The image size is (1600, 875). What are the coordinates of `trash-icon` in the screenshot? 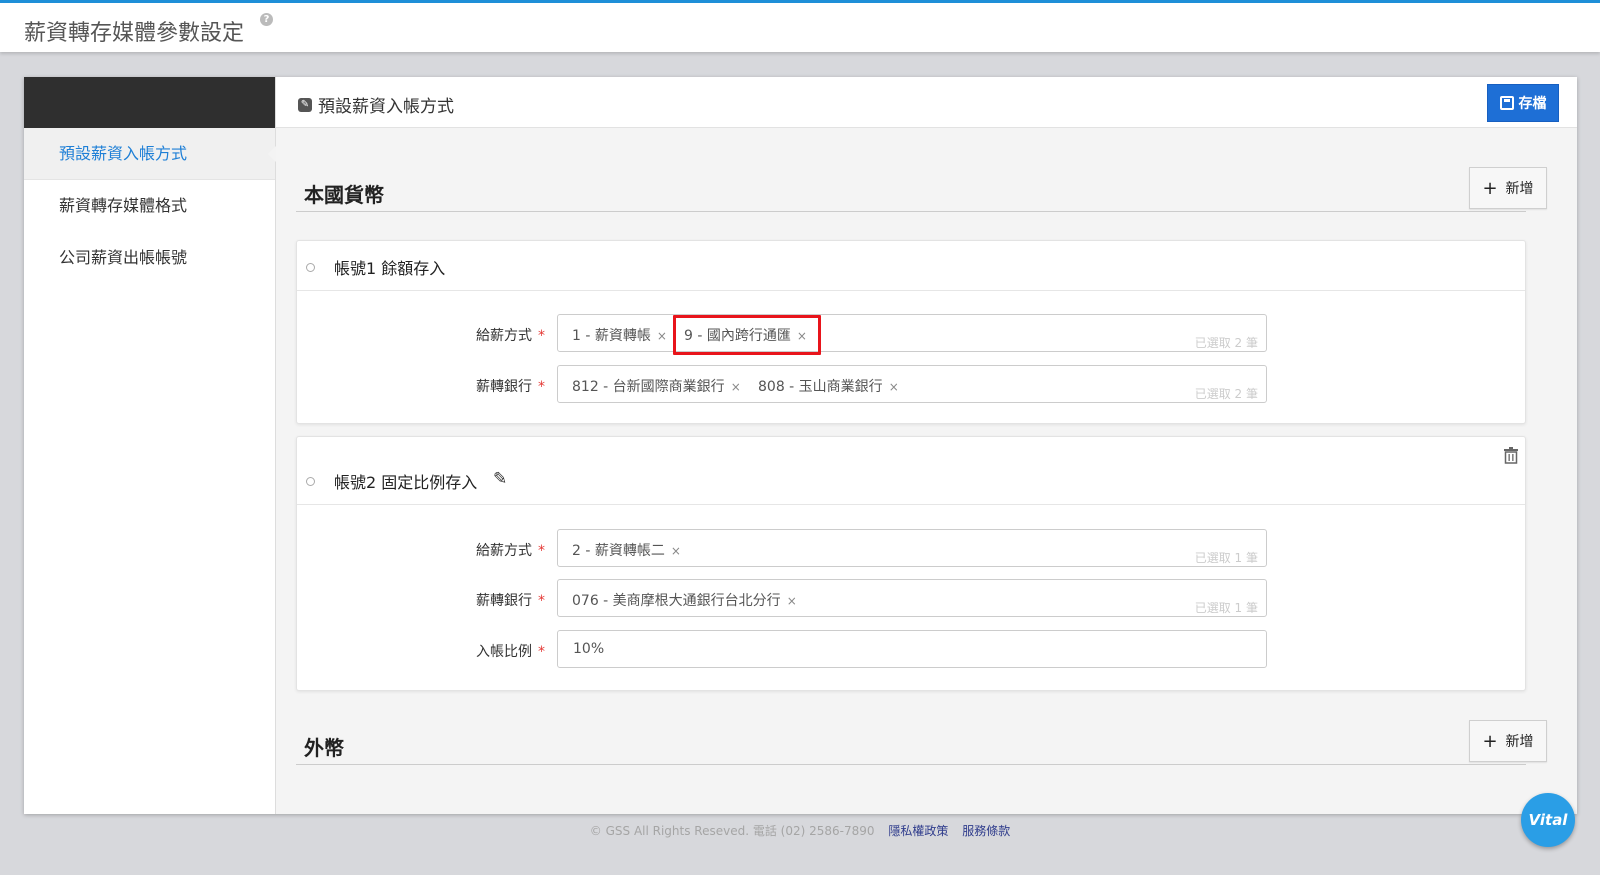 It's located at (1511, 455).